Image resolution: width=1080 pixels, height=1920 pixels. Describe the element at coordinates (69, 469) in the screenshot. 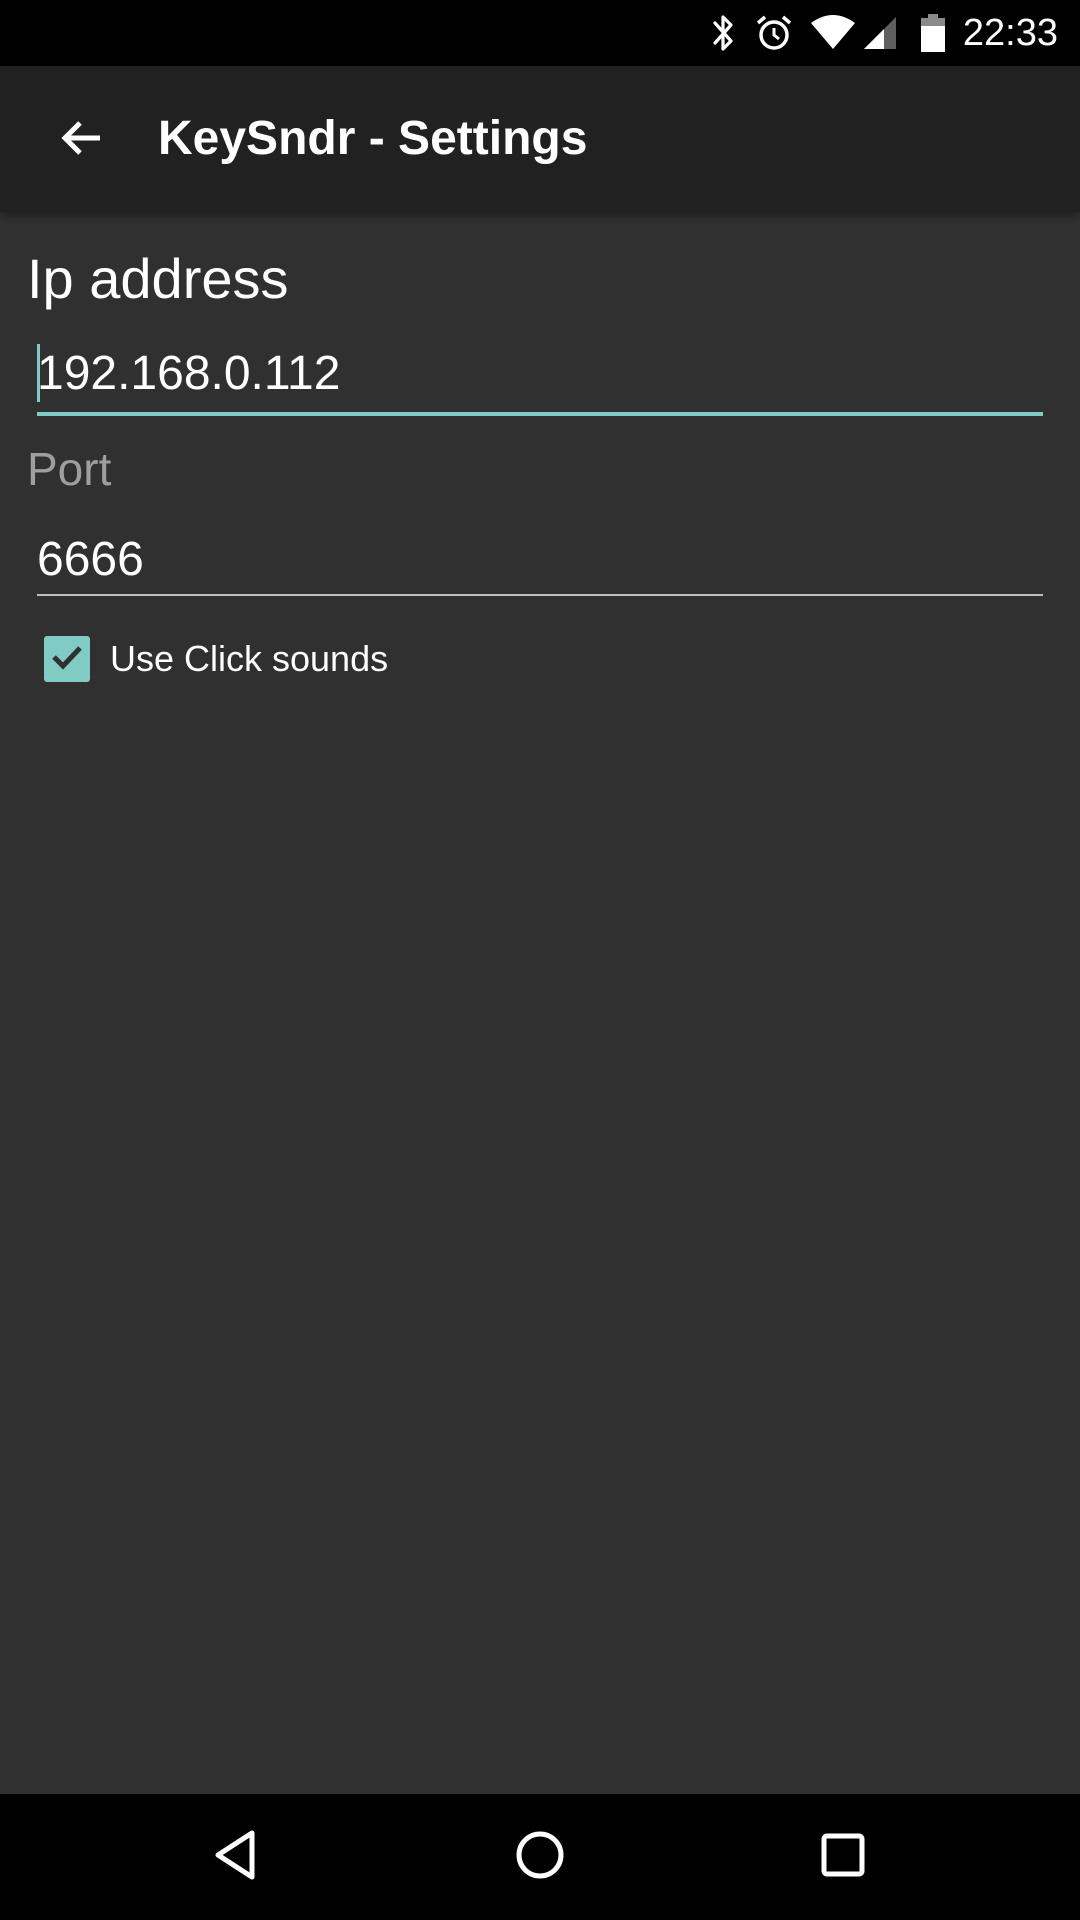

I see `port-label: Port` at that location.